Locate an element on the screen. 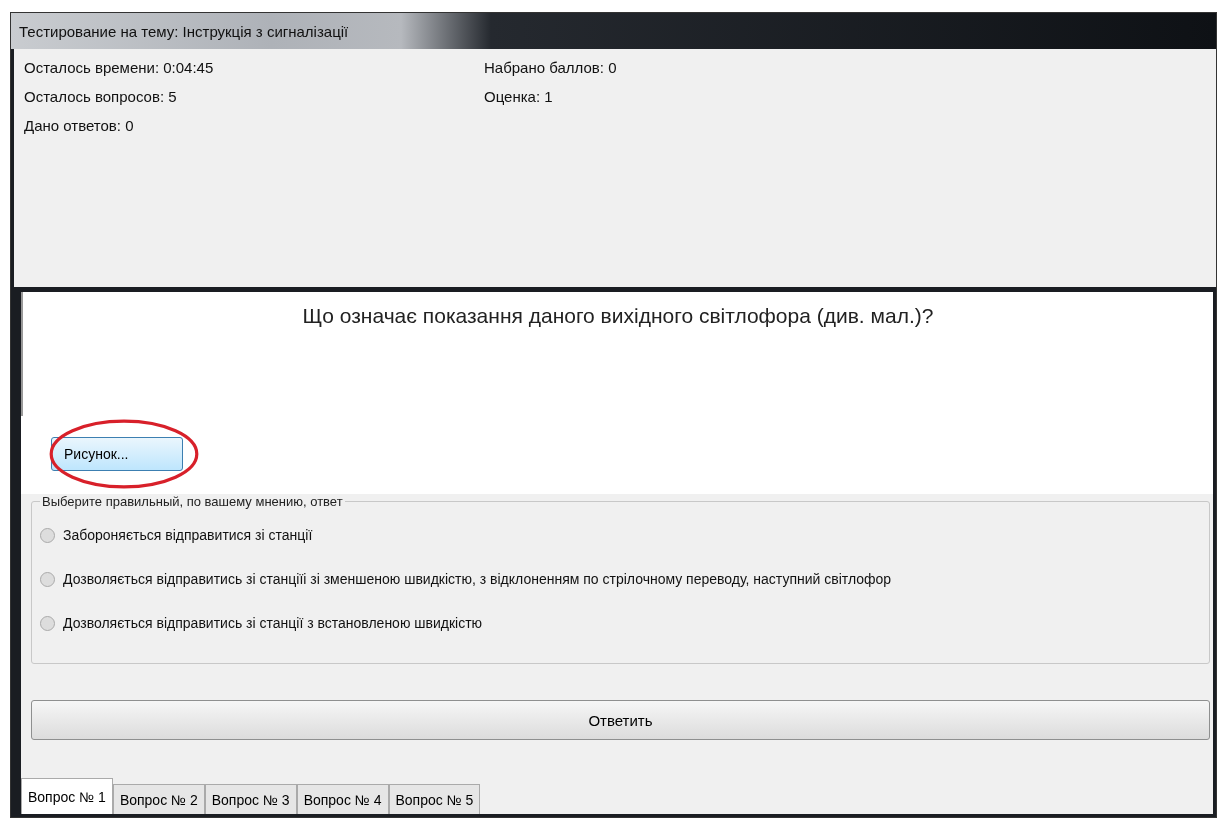  answer-button: Ответить is located at coordinates (620, 720).